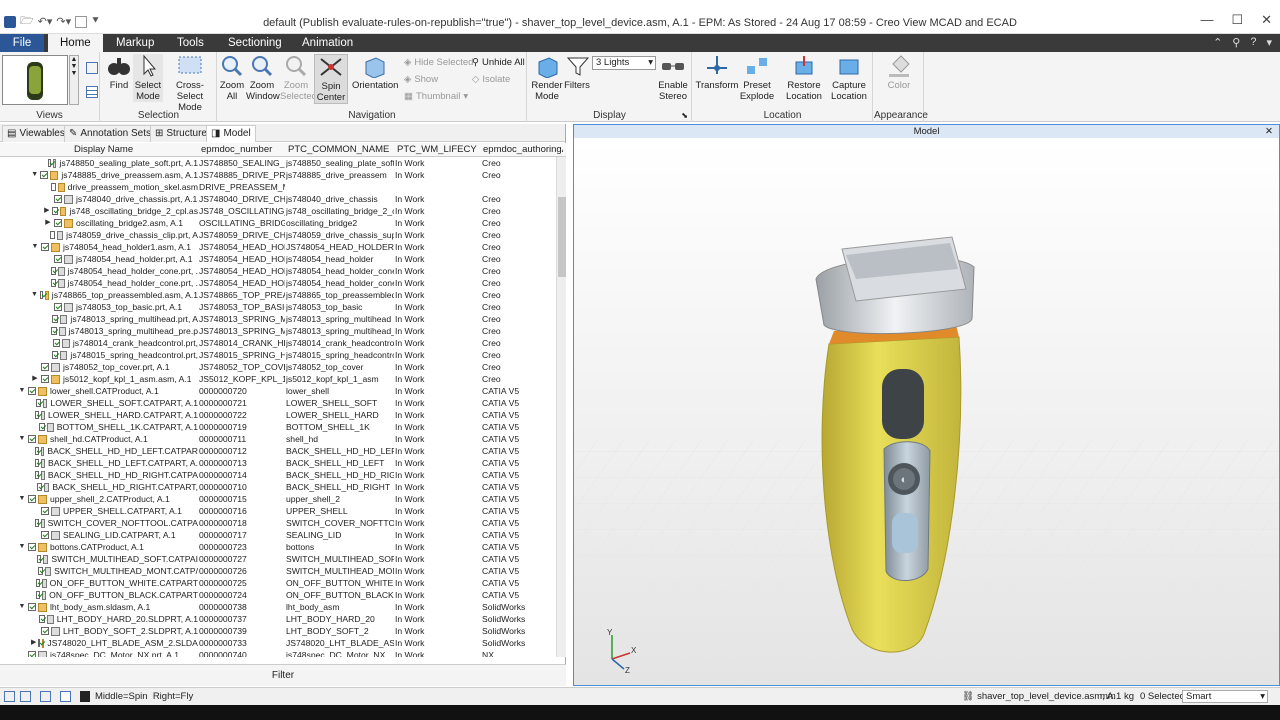 The width and height of the screenshot is (1280, 720). Describe the element at coordinates (804, 78) in the screenshot. I see `restore-location-button: Restore Location` at that location.